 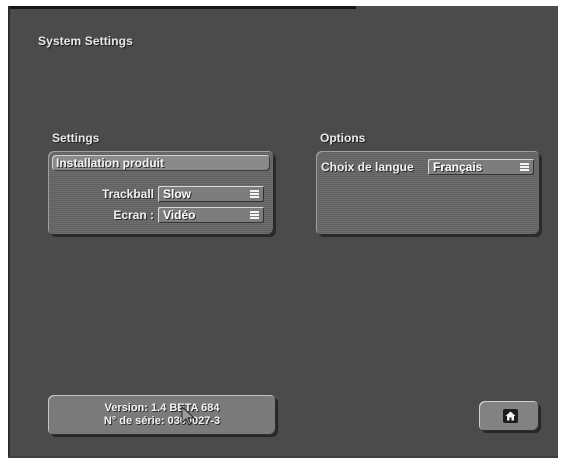 What do you see at coordinates (127, 194) in the screenshot?
I see `trackball-label: Trackball` at bounding box center [127, 194].